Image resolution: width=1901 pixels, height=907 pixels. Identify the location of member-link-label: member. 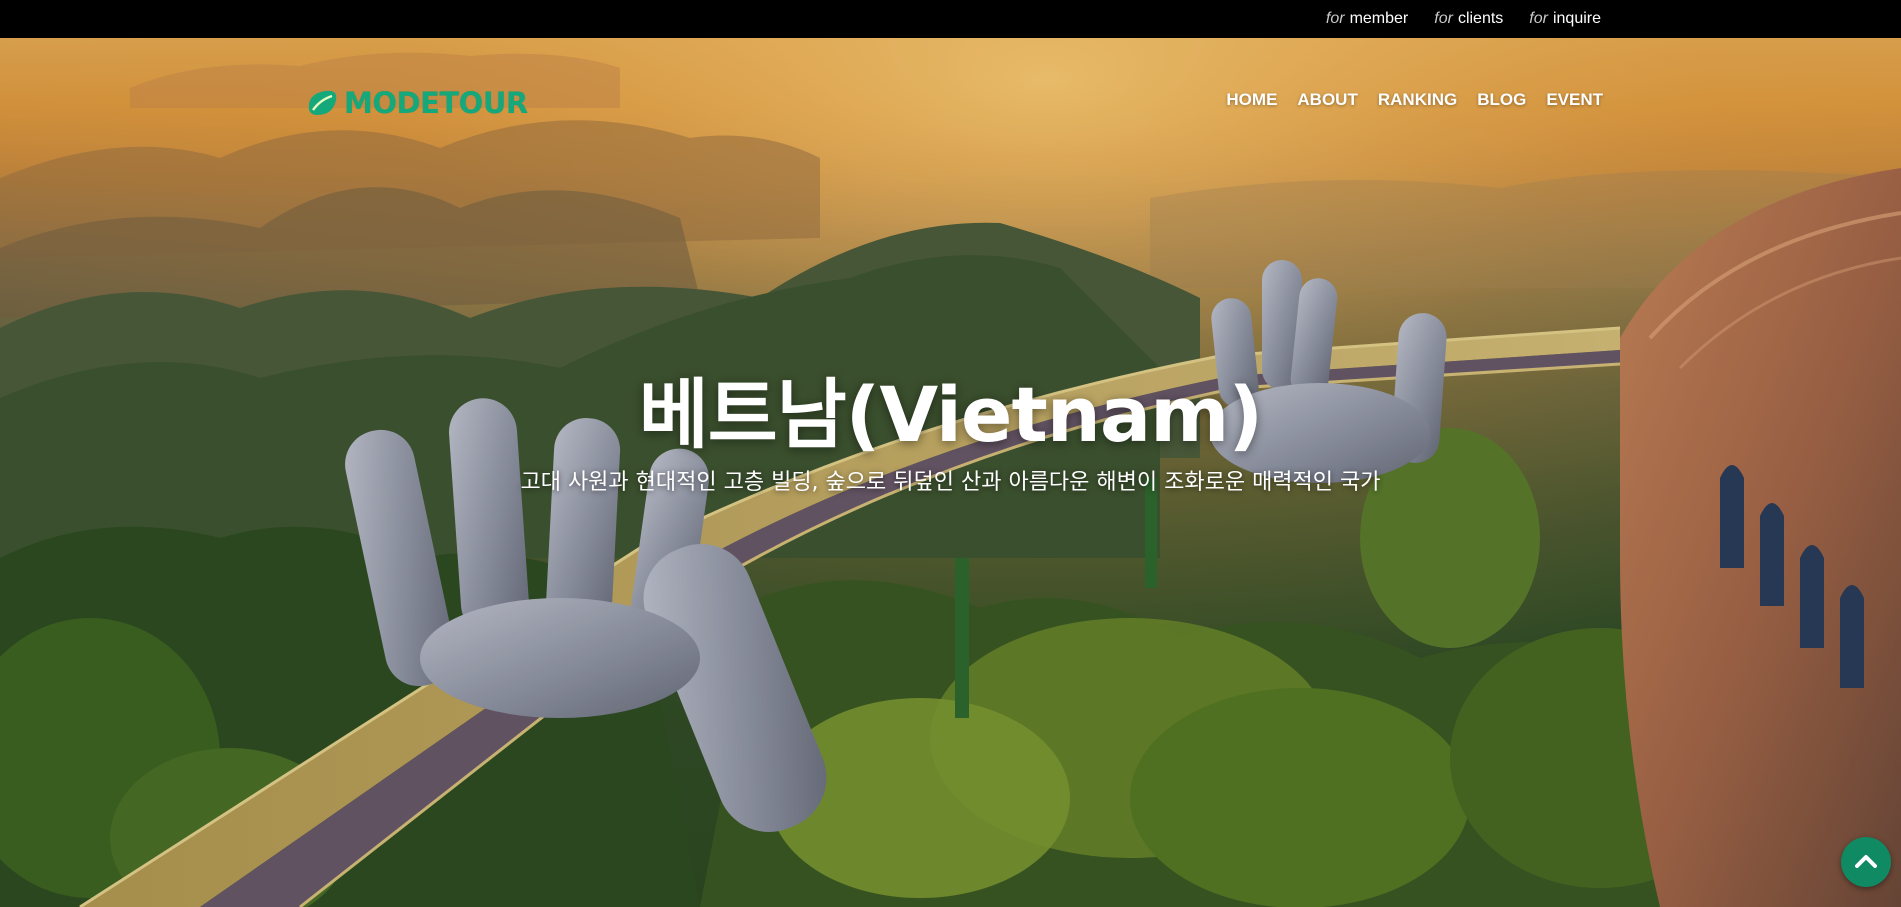
(1379, 18).